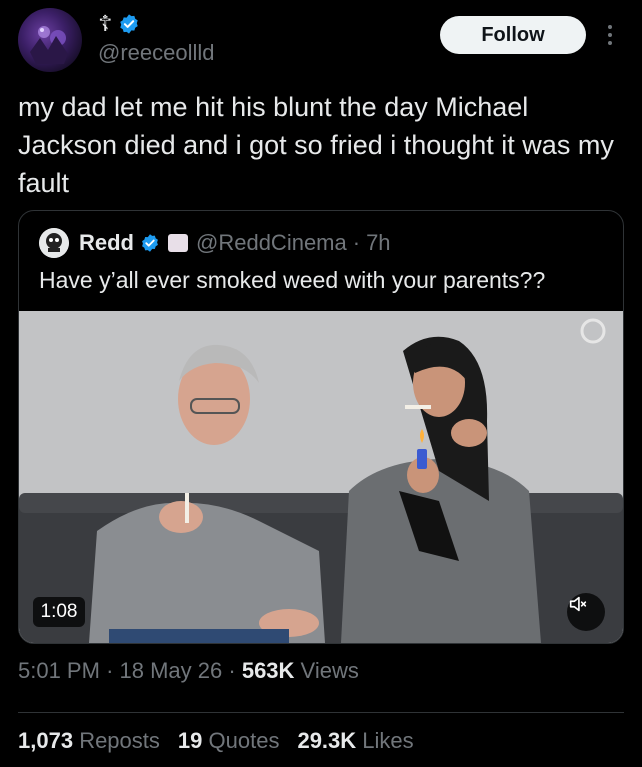  Describe the element at coordinates (171, 670) in the screenshot. I see `tweet-date: 18 May 26` at that location.